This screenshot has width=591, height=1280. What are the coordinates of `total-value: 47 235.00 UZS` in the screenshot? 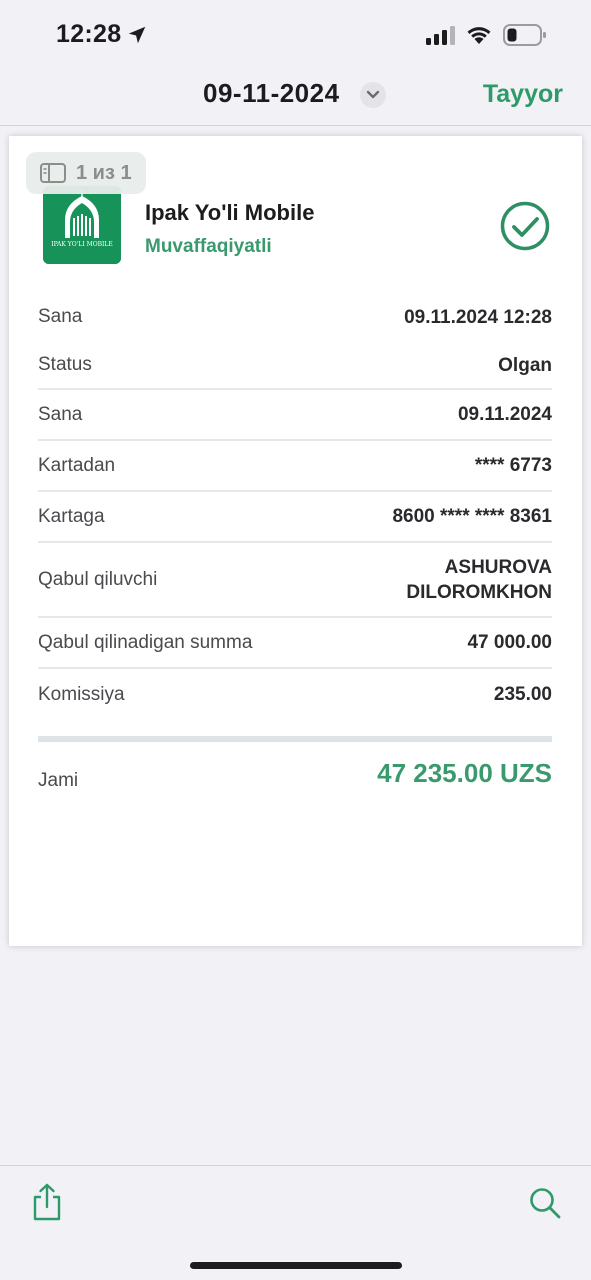 It's located at (464, 773).